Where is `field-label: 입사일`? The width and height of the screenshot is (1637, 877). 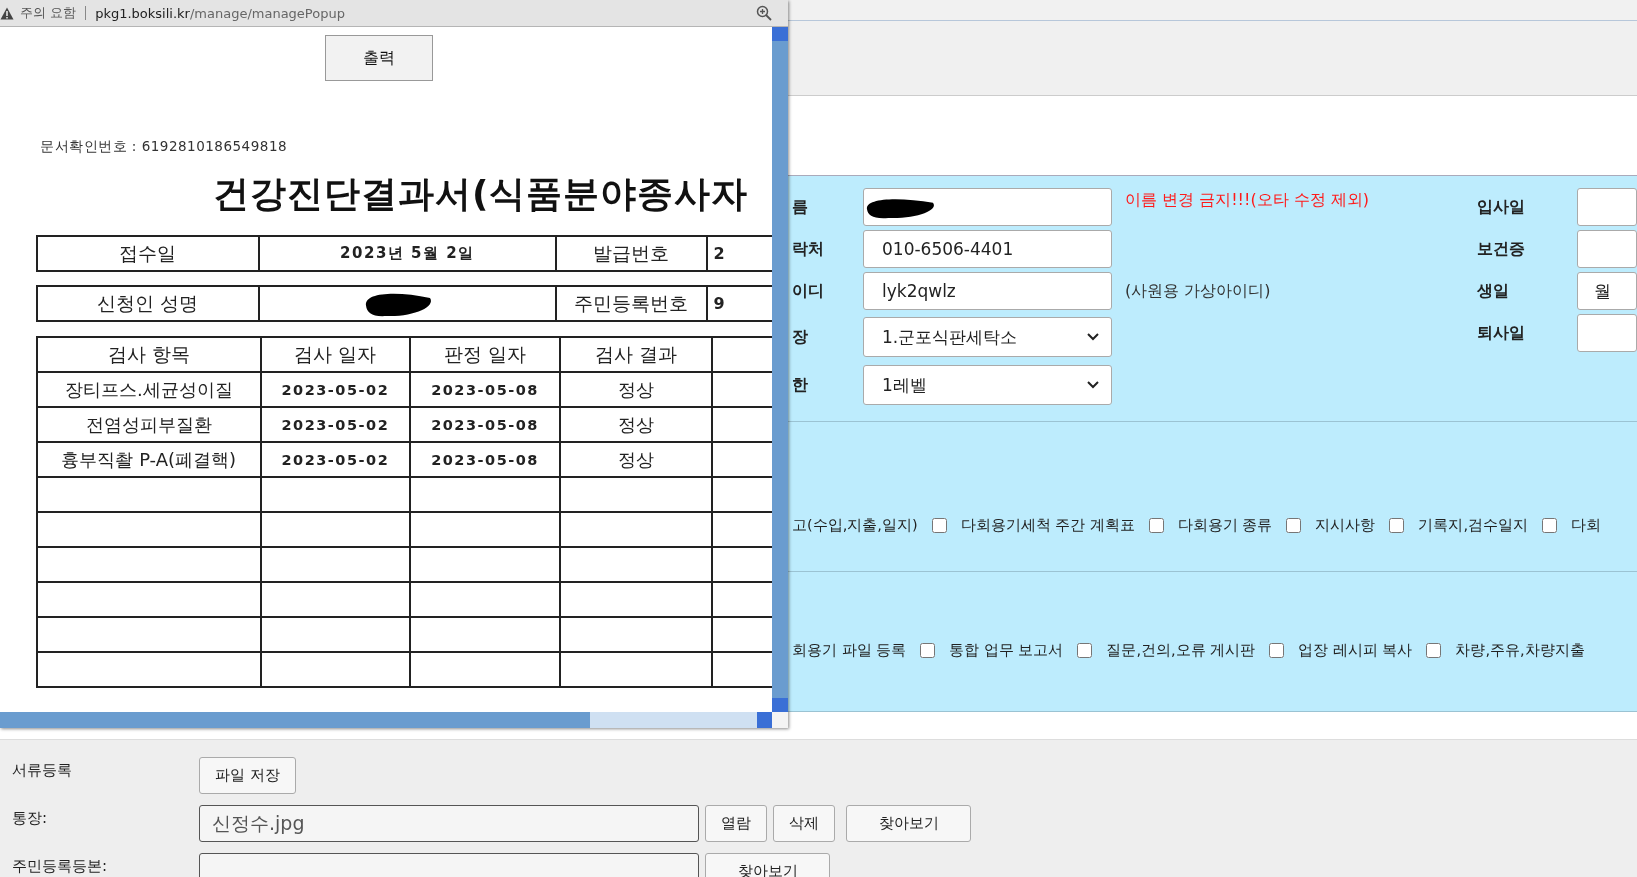
field-label: 입사일 is located at coordinates (1501, 207).